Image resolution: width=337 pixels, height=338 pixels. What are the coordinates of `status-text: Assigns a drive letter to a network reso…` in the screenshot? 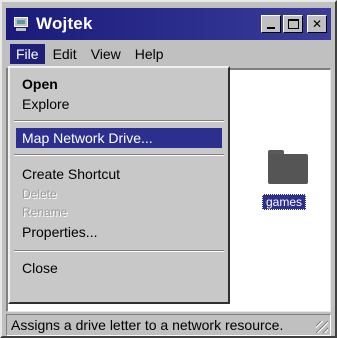 It's located at (147, 325).